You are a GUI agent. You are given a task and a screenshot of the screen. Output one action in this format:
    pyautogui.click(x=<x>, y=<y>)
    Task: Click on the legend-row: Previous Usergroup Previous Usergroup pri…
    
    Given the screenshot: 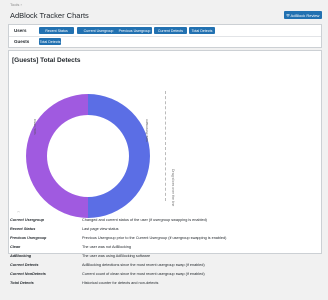 What is the action you would take?
    pyautogui.click(x=118, y=238)
    